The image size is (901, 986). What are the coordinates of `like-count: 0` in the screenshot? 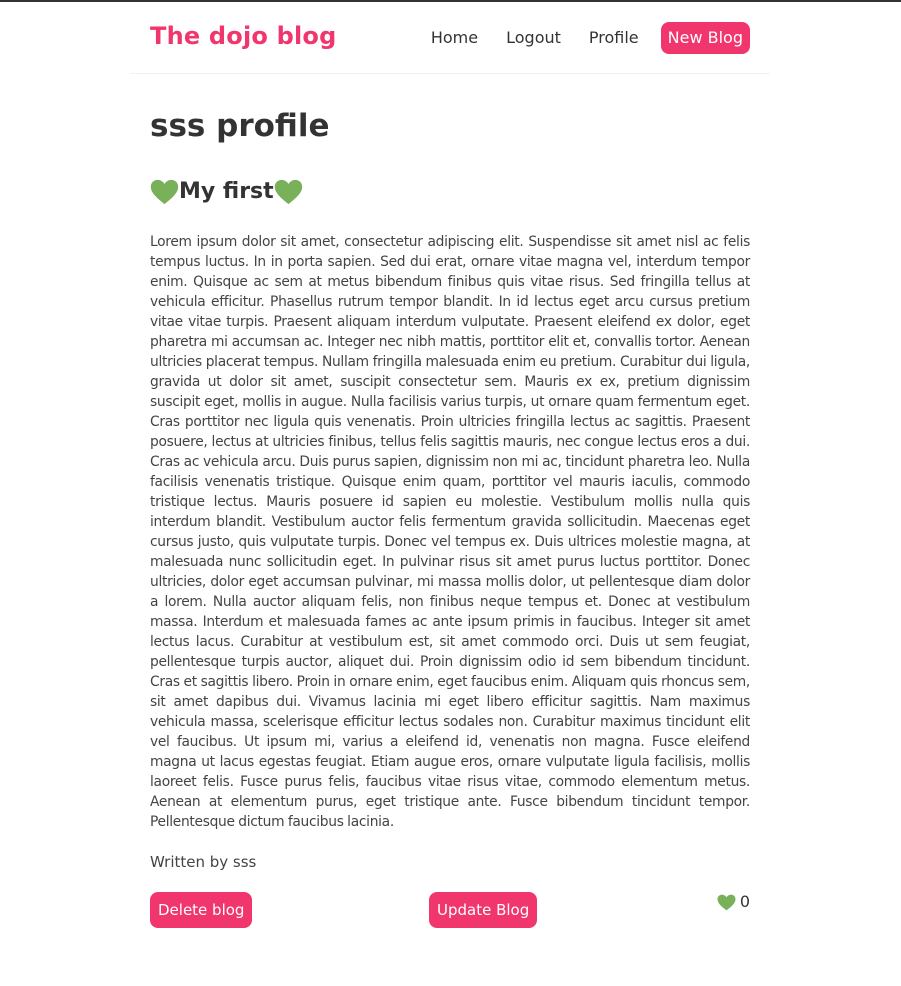 It's located at (744, 901).